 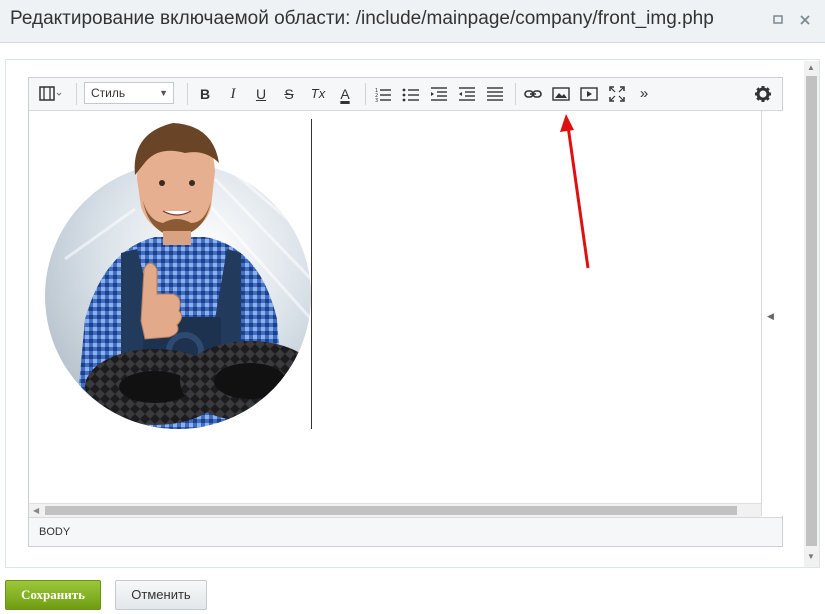 What do you see at coordinates (805, 20) in the screenshot?
I see `close-icon` at bounding box center [805, 20].